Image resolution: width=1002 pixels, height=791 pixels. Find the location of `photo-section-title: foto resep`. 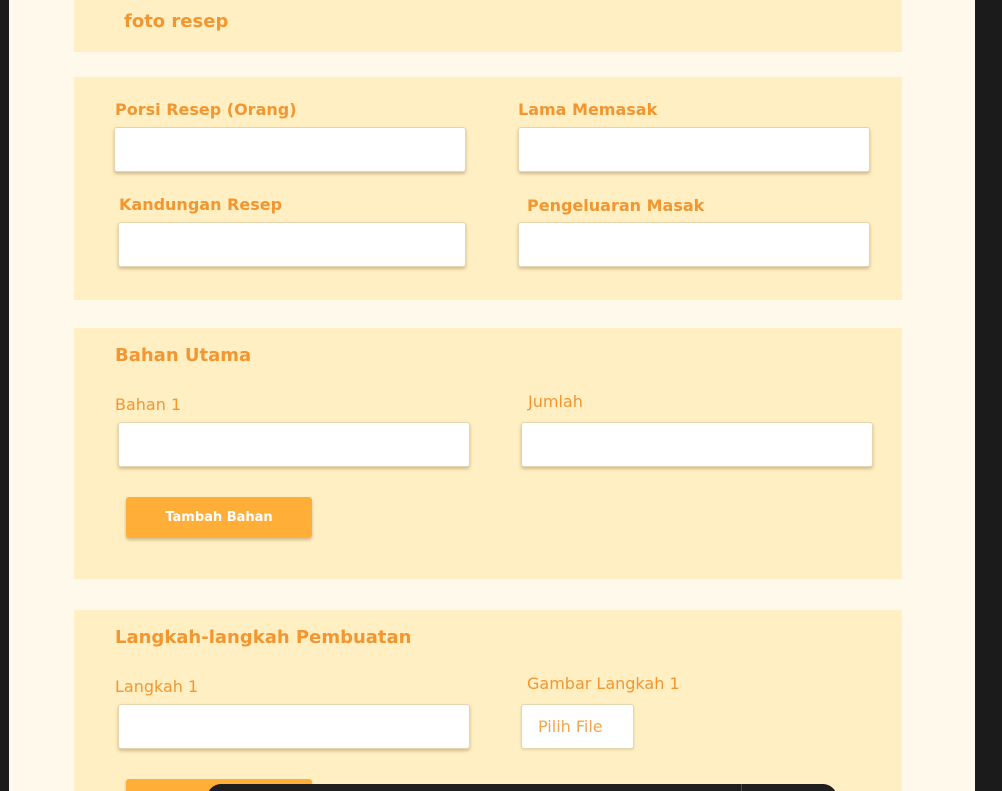

photo-section-title: foto resep is located at coordinates (176, 21).